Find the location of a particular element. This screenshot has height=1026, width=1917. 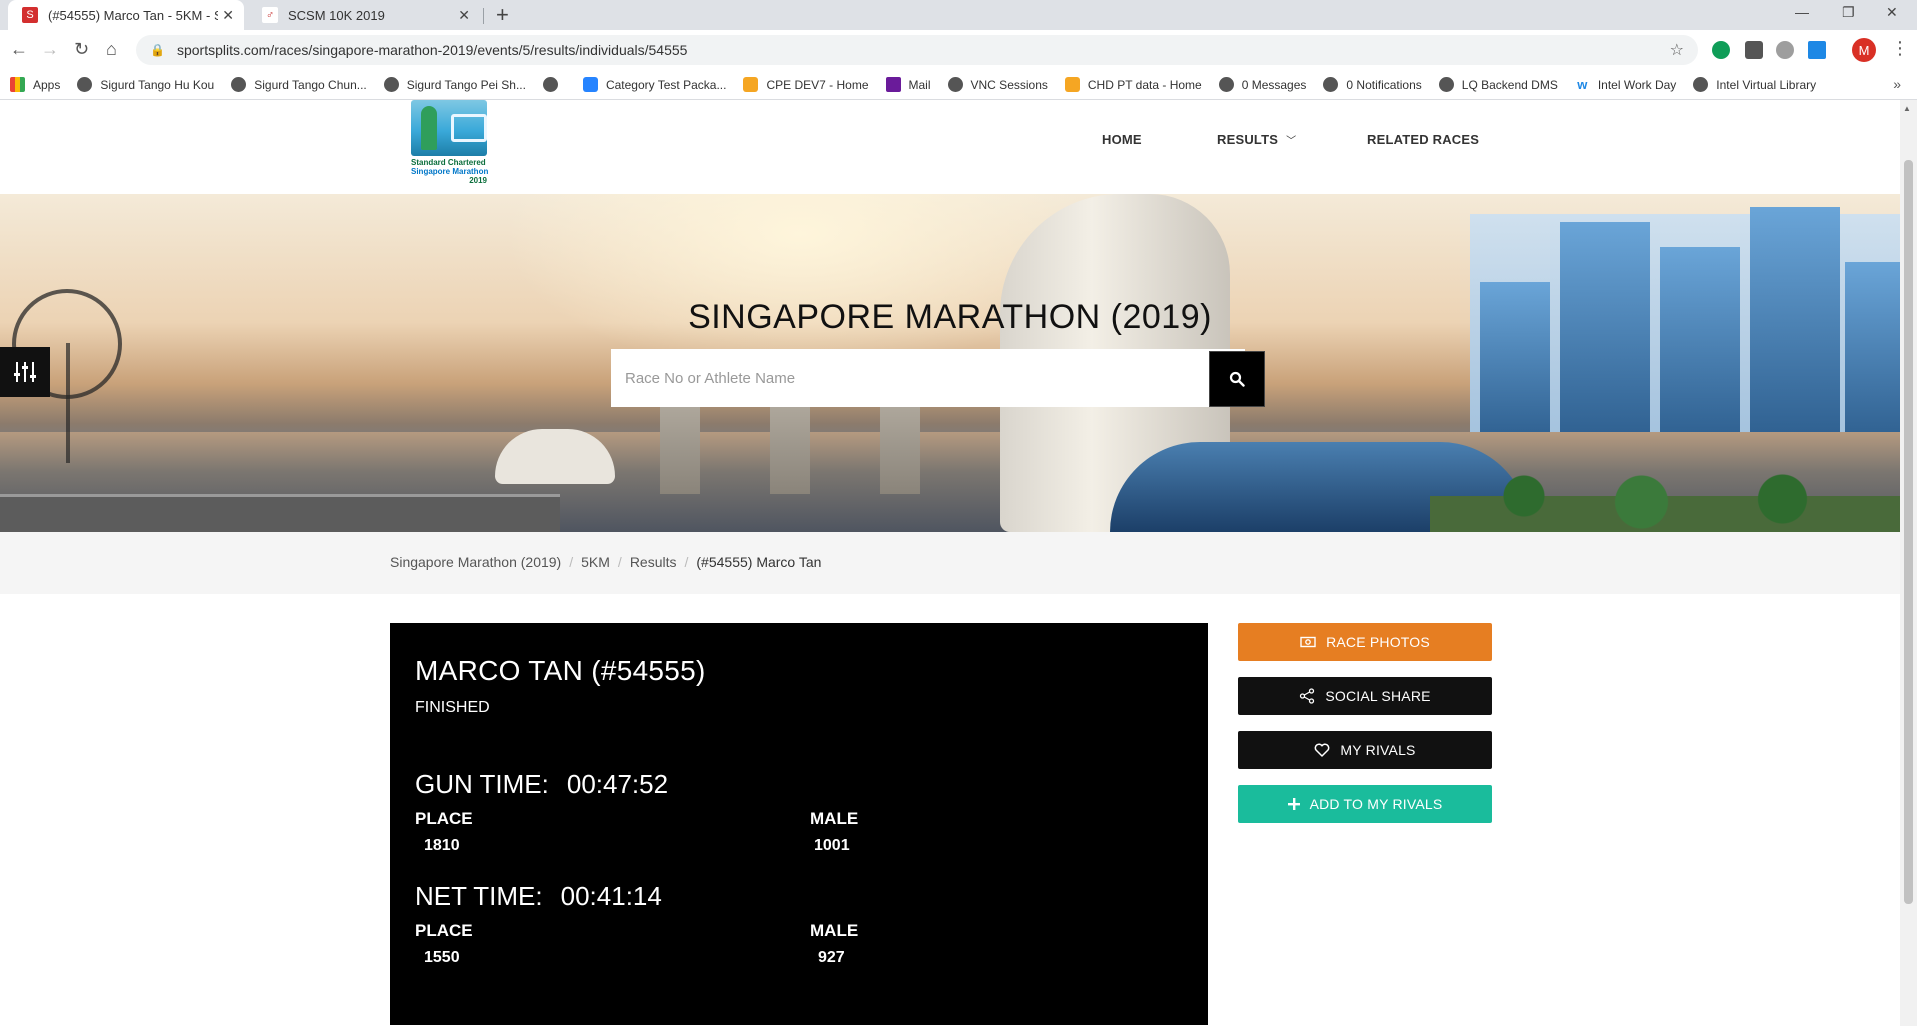

bookmark-item: Mail is located at coordinates (908, 84).